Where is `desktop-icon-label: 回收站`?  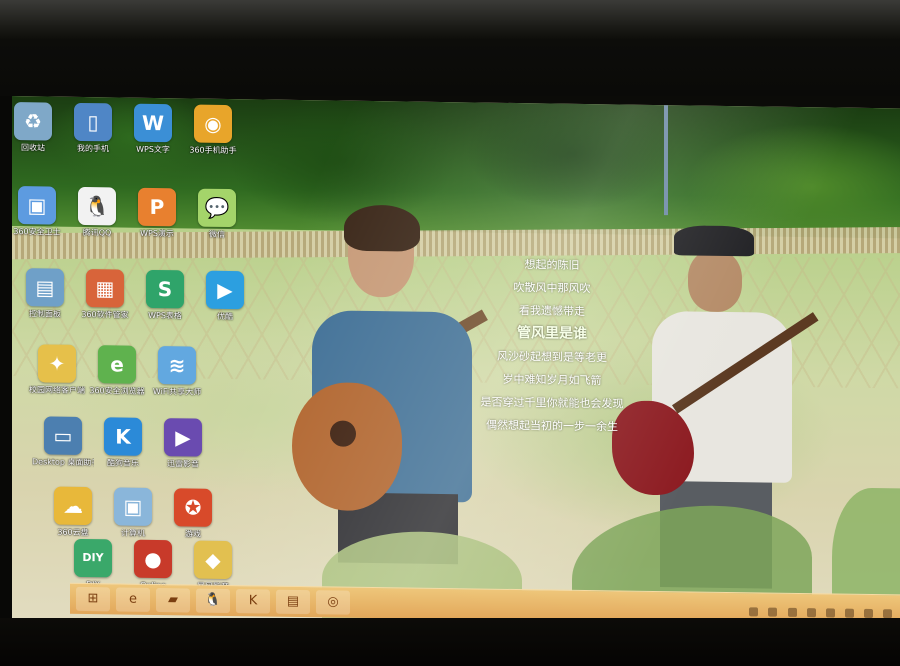
desktop-icon-label: 回收站 is located at coordinates (33, 148).